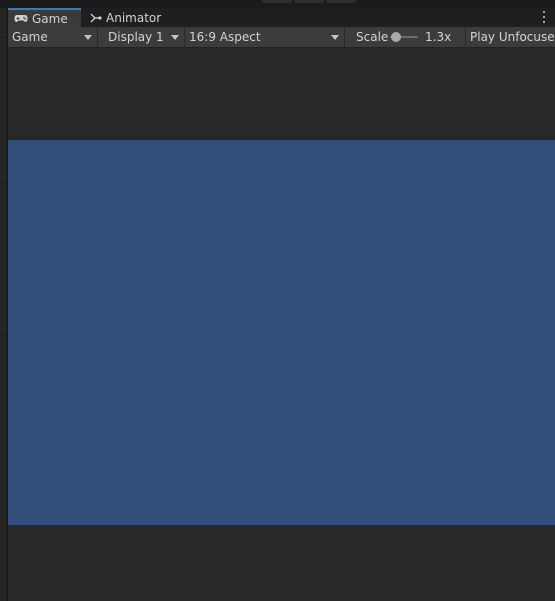 This screenshot has height=601, width=555. I want to click on tab-game-label: Game, so click(50, 18).